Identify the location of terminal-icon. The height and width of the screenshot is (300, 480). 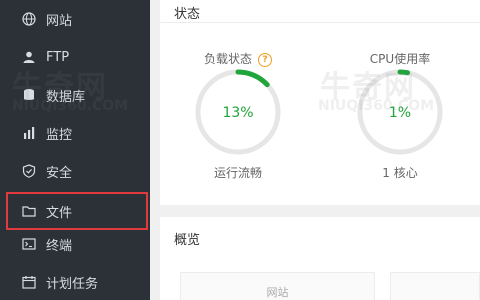
(29, 244).